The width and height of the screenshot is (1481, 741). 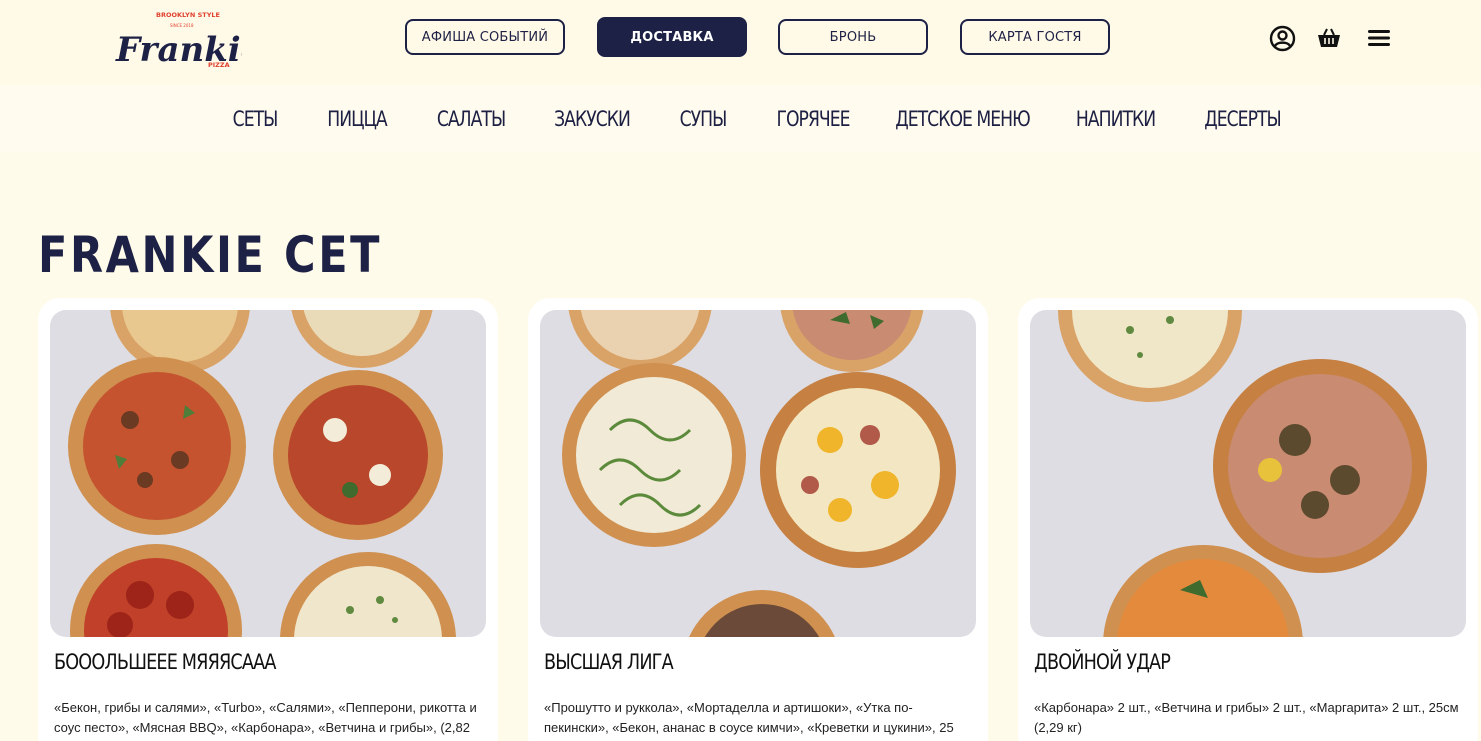 I want to click on nav-delivery-button: ДОСТАВКА, so click(x=672, y=37).